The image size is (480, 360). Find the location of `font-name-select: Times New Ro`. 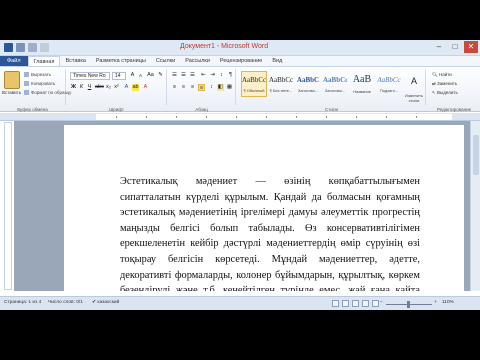

font-name-select: Times New Ro is located at coordinates (90, 76).